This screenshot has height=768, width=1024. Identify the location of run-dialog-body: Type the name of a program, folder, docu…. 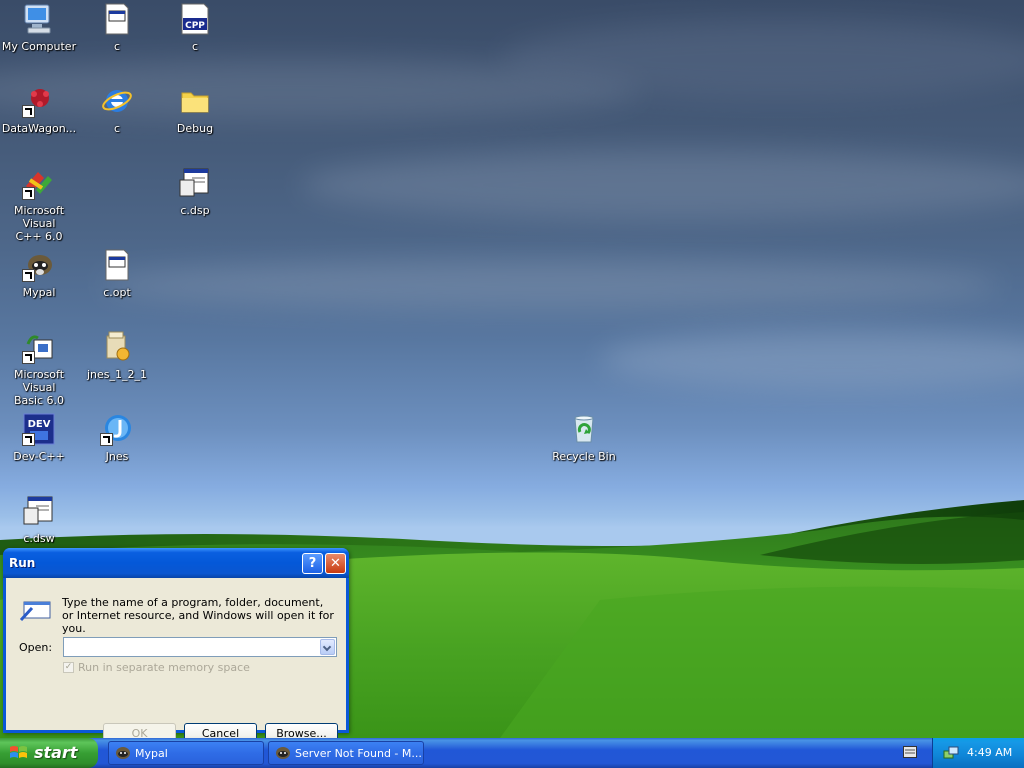
(176, 658).